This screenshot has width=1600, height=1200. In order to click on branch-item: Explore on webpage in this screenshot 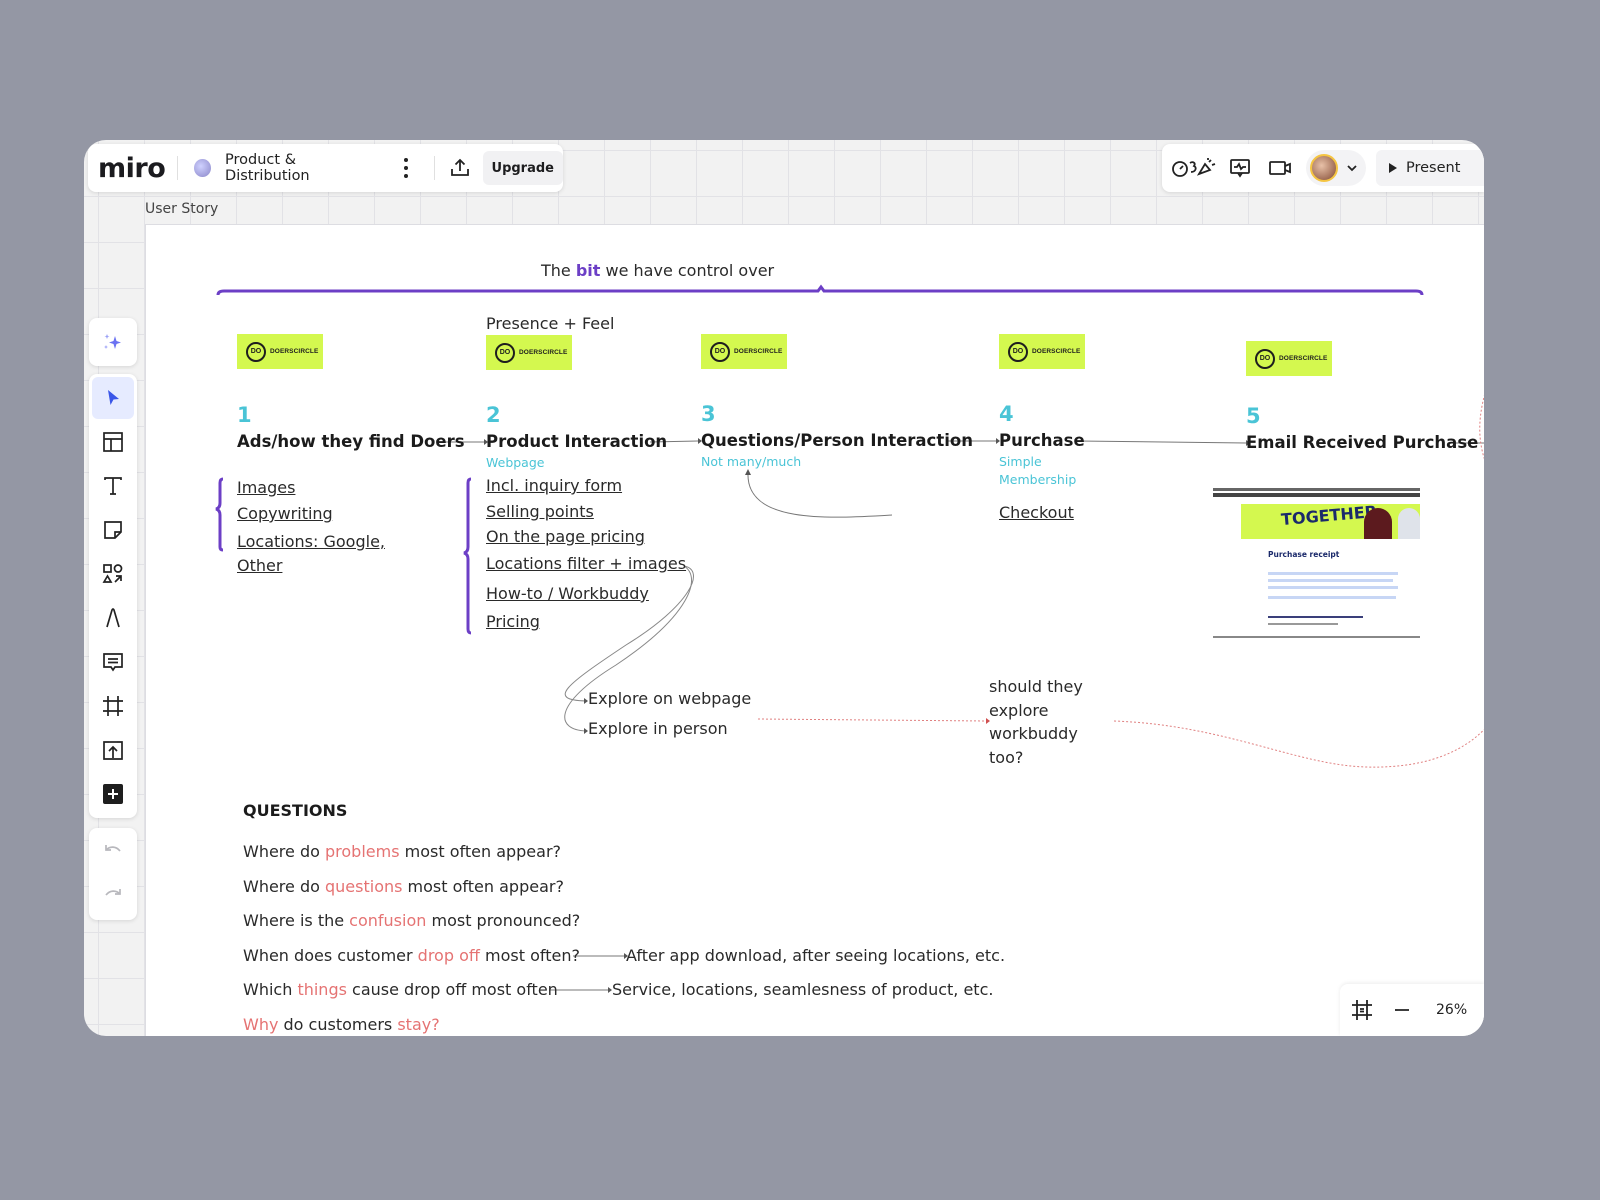, I will do `click(669, 698)`.